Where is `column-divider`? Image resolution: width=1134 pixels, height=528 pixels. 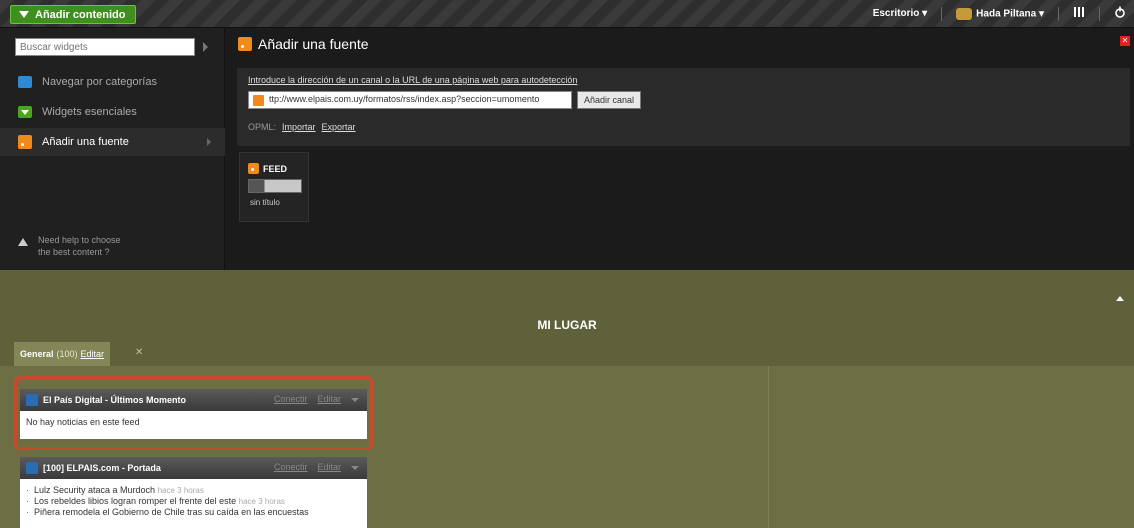 column-divider is located at coordinates (768, 447).